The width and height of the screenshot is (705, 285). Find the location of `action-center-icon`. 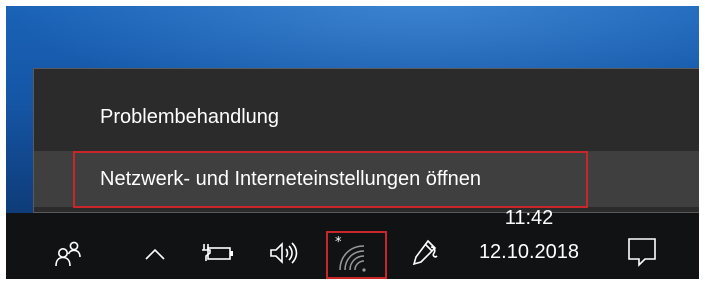

action-center-icon is located at coordinates (642, 251).